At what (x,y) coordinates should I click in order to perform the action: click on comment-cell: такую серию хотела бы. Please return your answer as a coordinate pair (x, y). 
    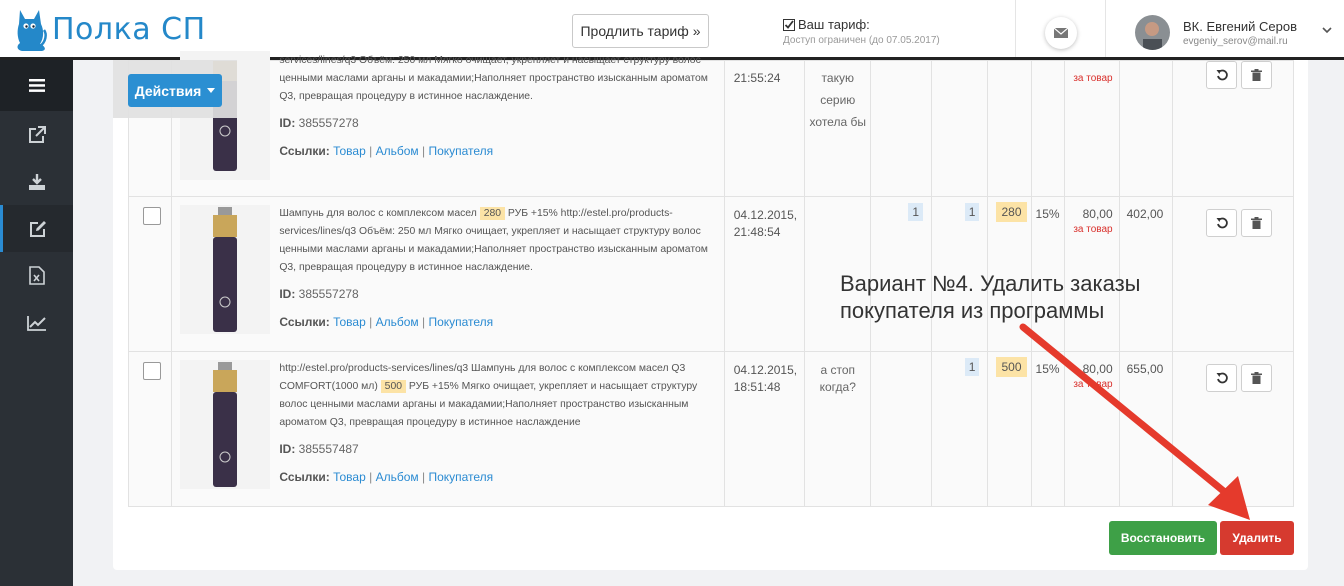
    Looking at the image, I should click on (838, 128).